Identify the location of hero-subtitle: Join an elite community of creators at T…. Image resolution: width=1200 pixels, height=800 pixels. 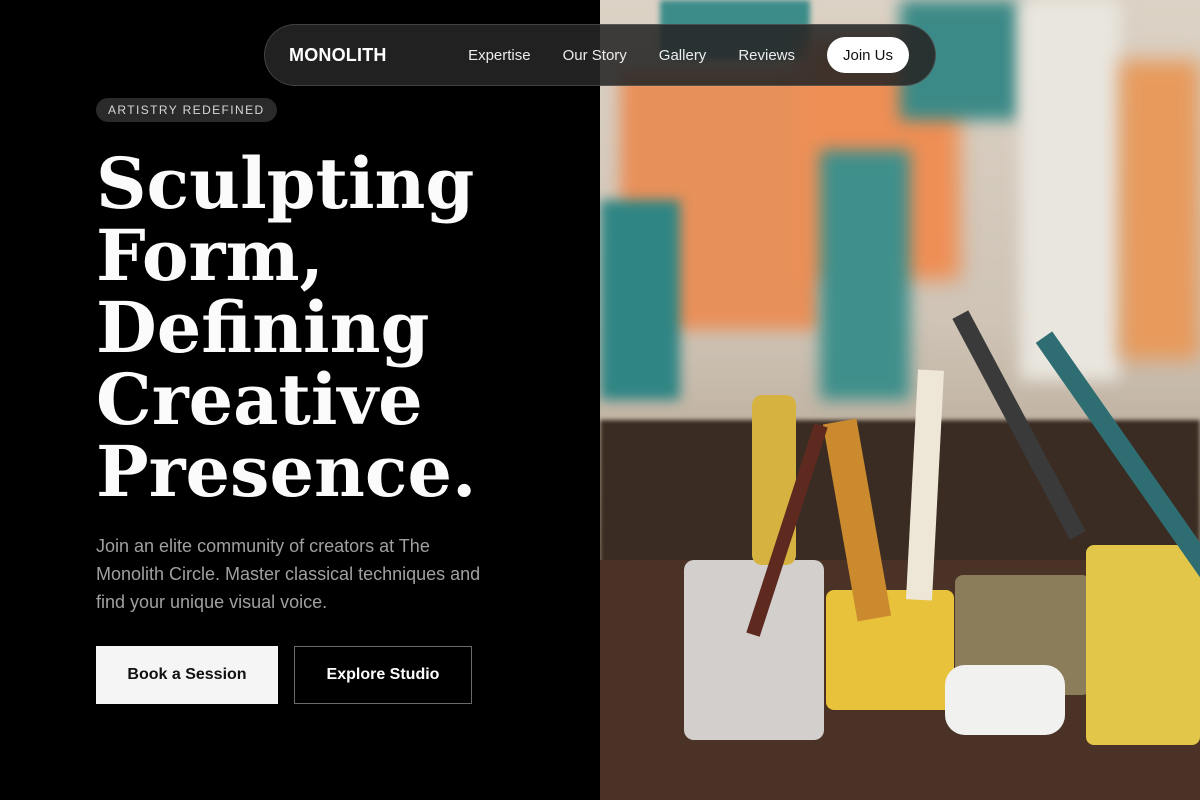
(288, 574).